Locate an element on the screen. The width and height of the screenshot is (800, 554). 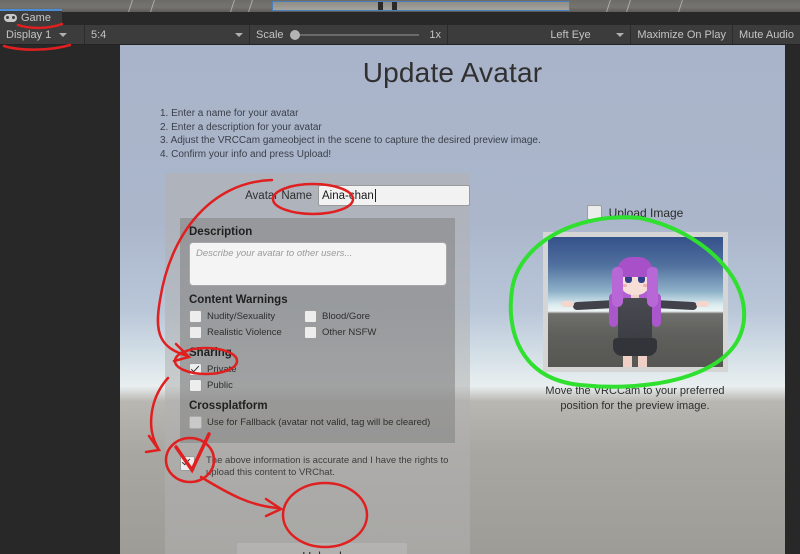
avatar-name-value: Aina-chan is located at coordinates (348, 195).